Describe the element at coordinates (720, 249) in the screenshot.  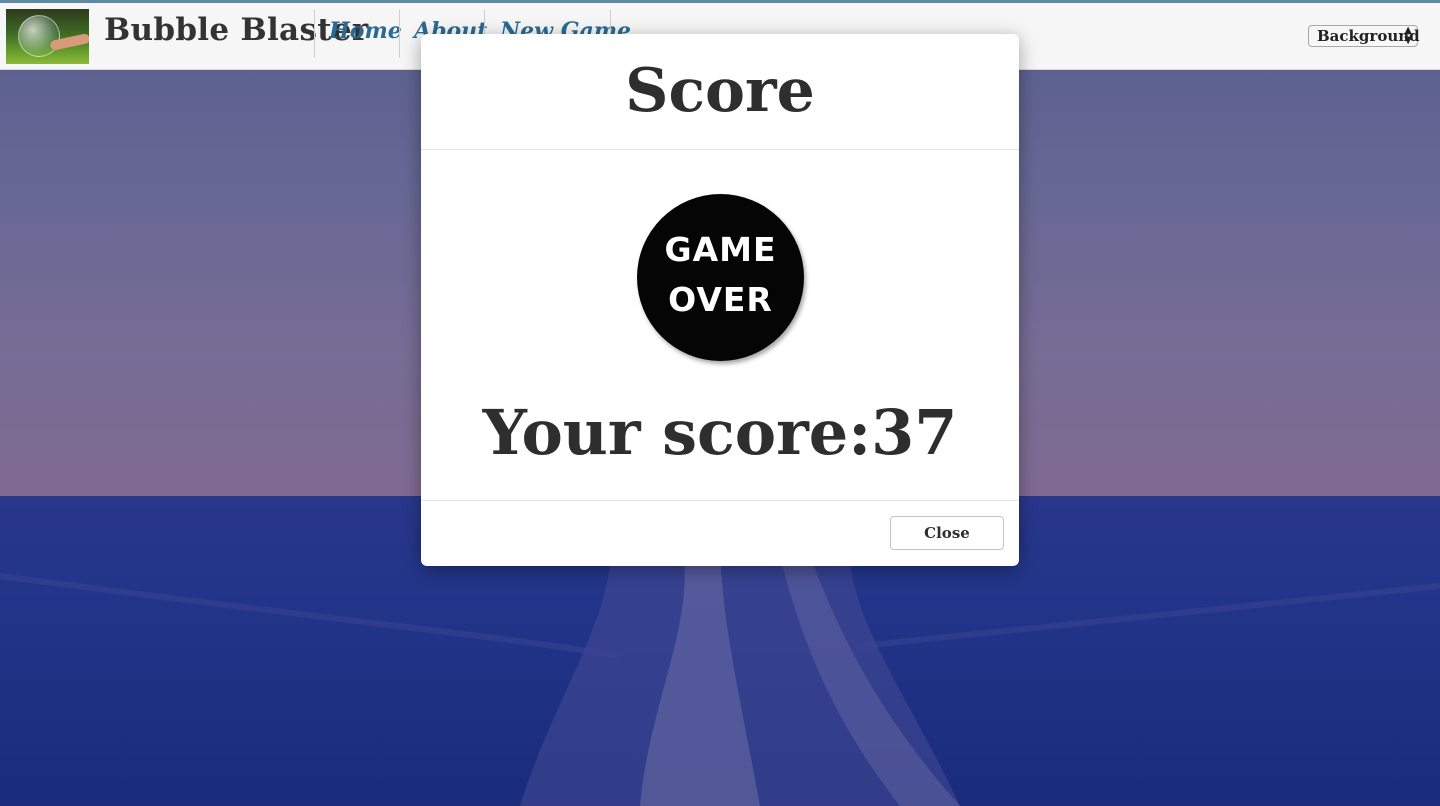
I see `game-over-line-1: GAME` at that location.